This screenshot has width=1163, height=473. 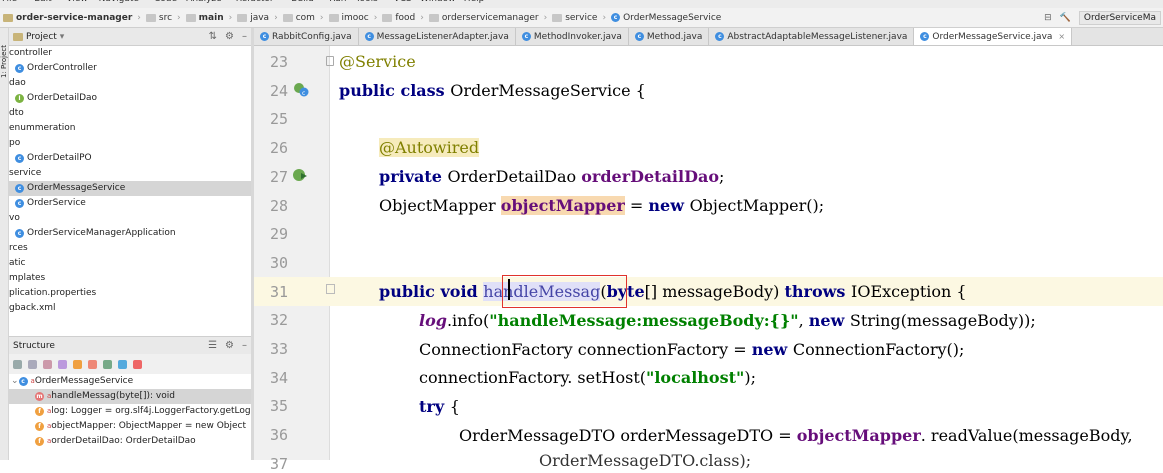 What do you see at coordinates (130, 188) in the screenshot?
I see `tree-item: c OrderMessageService` at bounding box center [130, 188].